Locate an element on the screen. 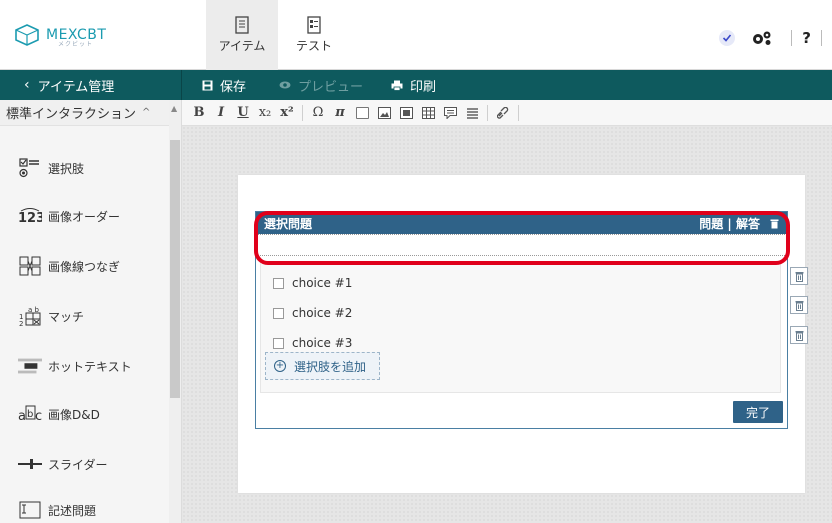 This screenshot has width=832, height=523. choice-item: choice #3 is located at coordinates (312, 343).